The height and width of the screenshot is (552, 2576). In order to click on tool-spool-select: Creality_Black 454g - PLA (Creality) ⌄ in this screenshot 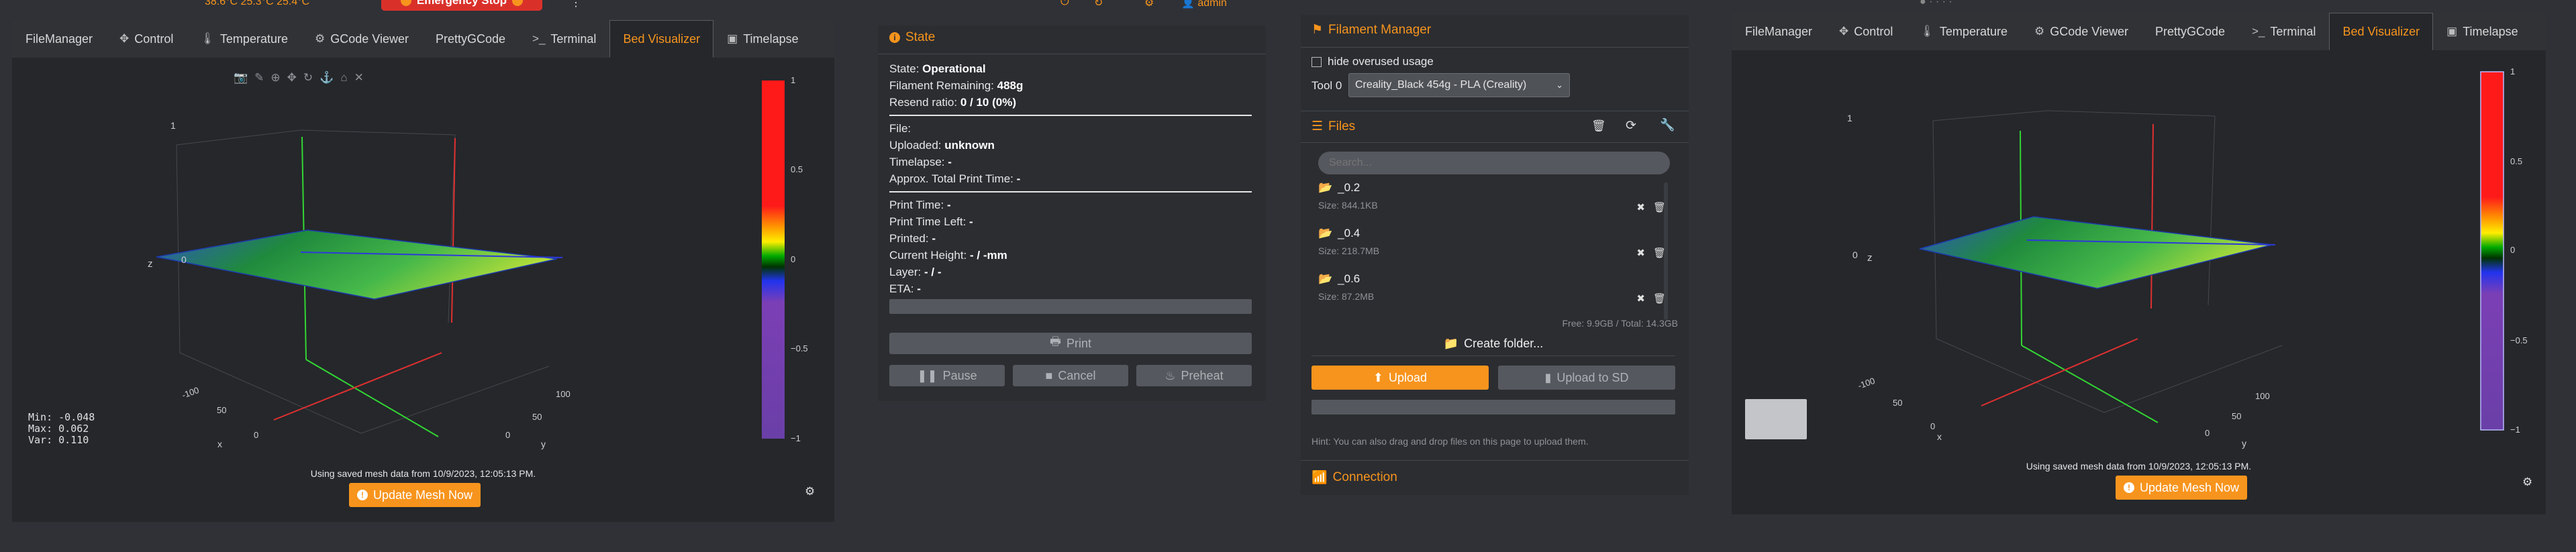, I will do `click(1459, 85)`.